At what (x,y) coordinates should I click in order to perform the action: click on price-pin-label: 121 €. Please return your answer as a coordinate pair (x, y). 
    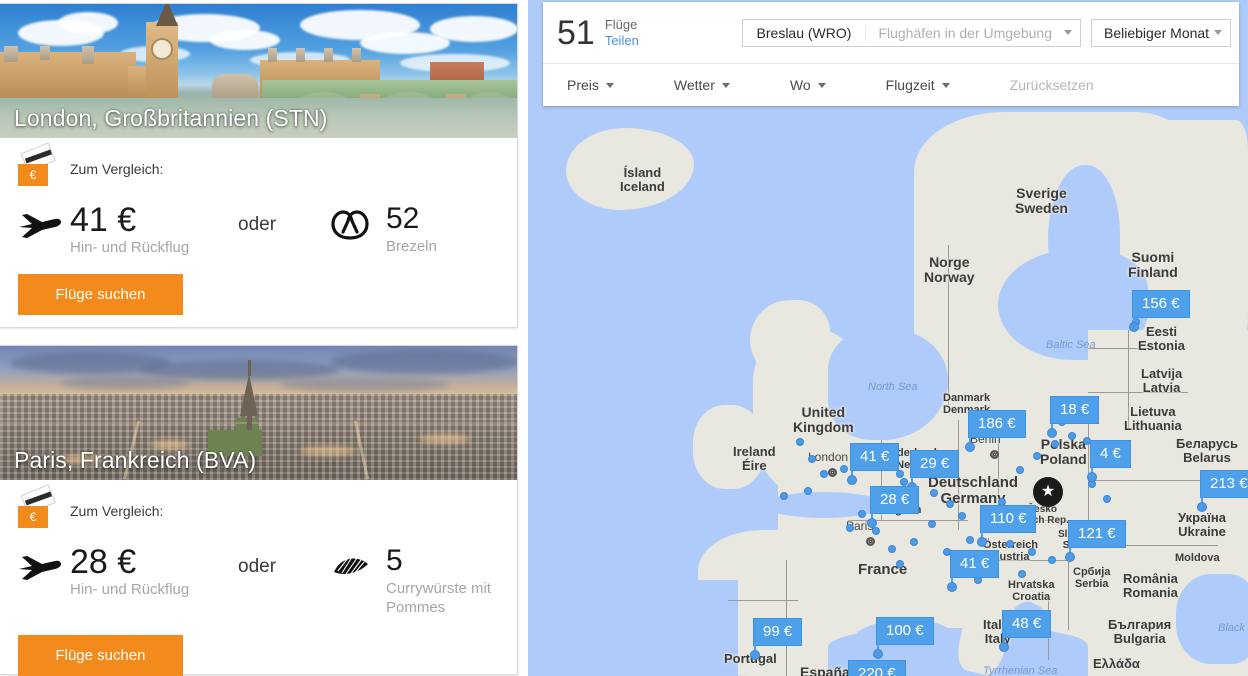
    Looking at the image, I should click on (1097, 534).